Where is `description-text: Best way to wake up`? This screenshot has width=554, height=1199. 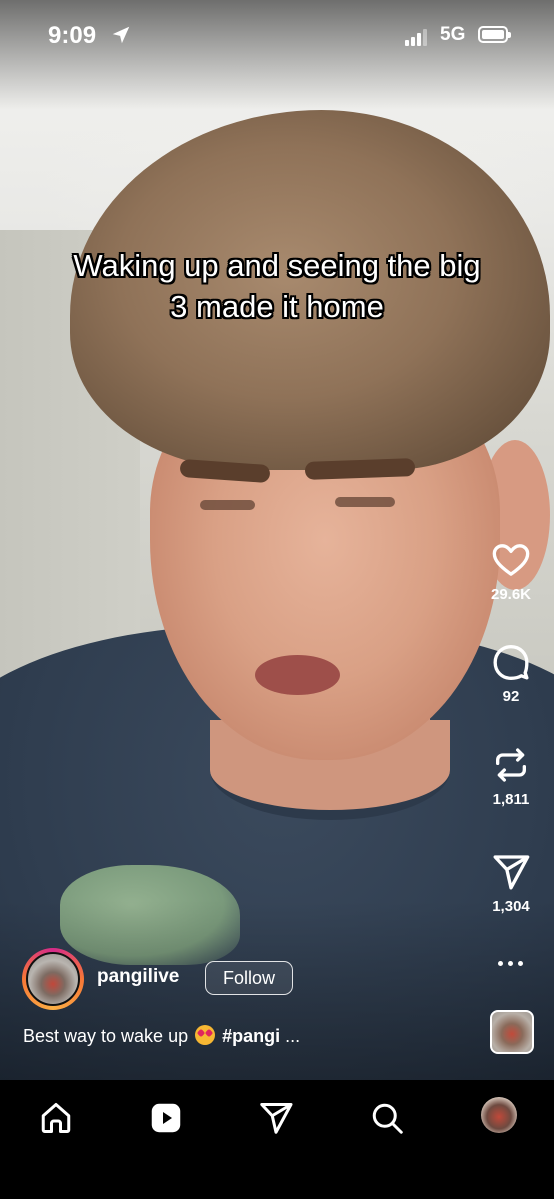 description-text: Best way to wake up is located at coordinates (106, 1036).